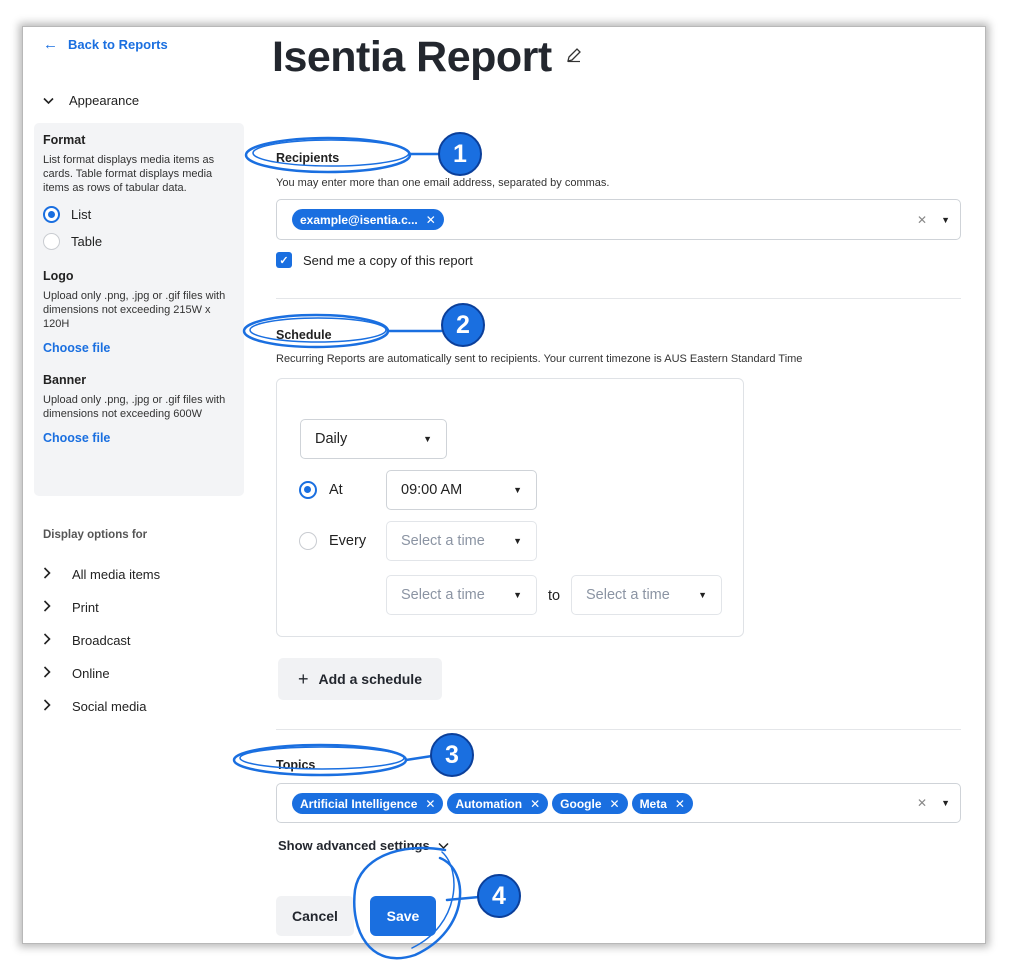  I want to click on every-label: Every, so click(348, 541).